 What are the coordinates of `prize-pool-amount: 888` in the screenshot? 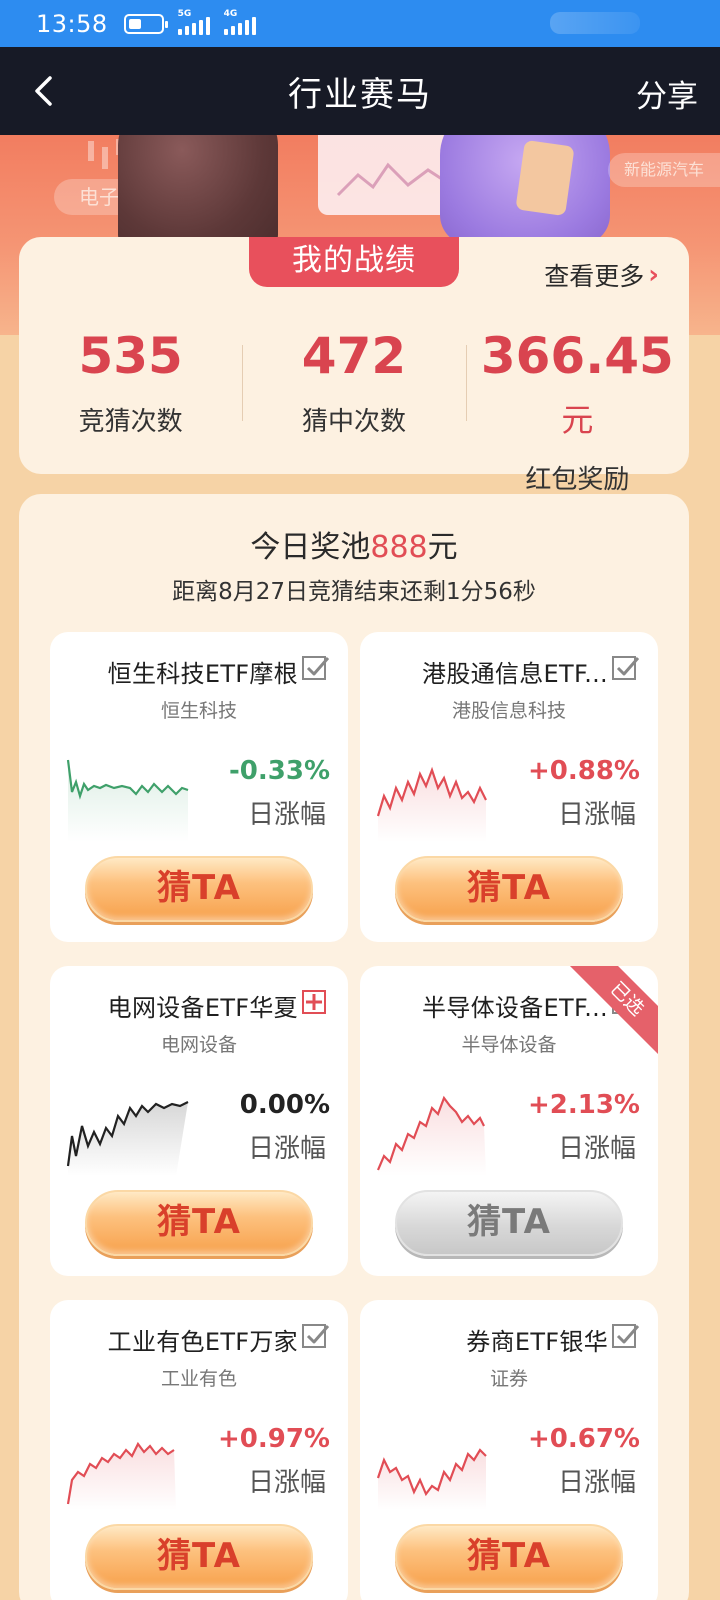 It's located at (399, 547).